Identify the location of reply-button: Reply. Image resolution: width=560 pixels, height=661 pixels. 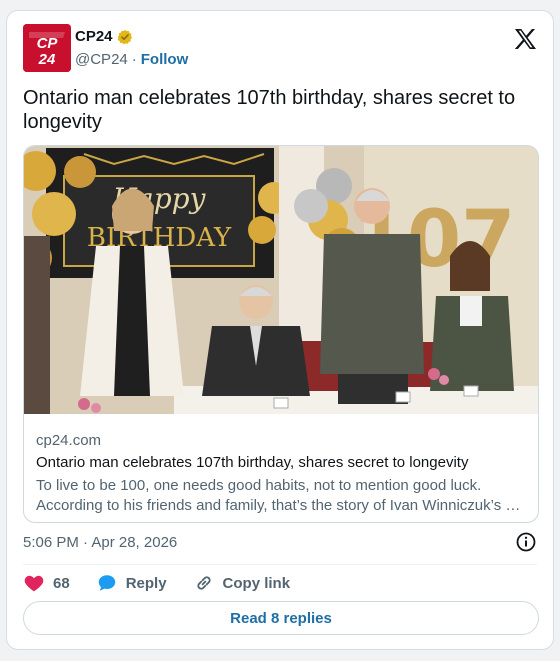
(131, 583).